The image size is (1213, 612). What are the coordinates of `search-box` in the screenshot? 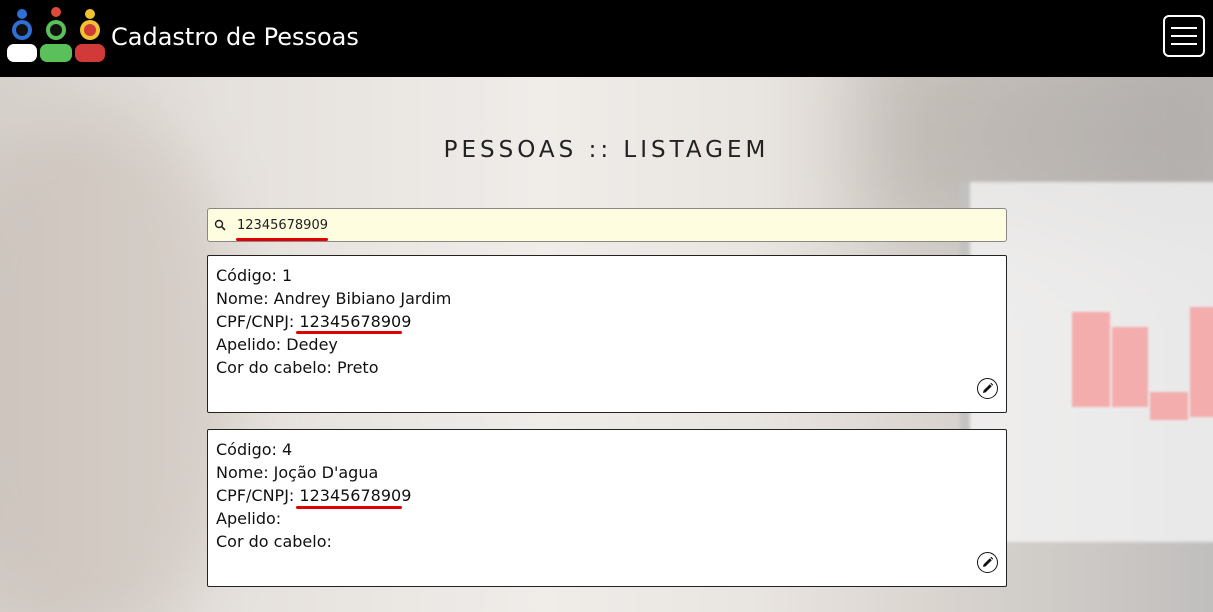 It's located at (607, 225).